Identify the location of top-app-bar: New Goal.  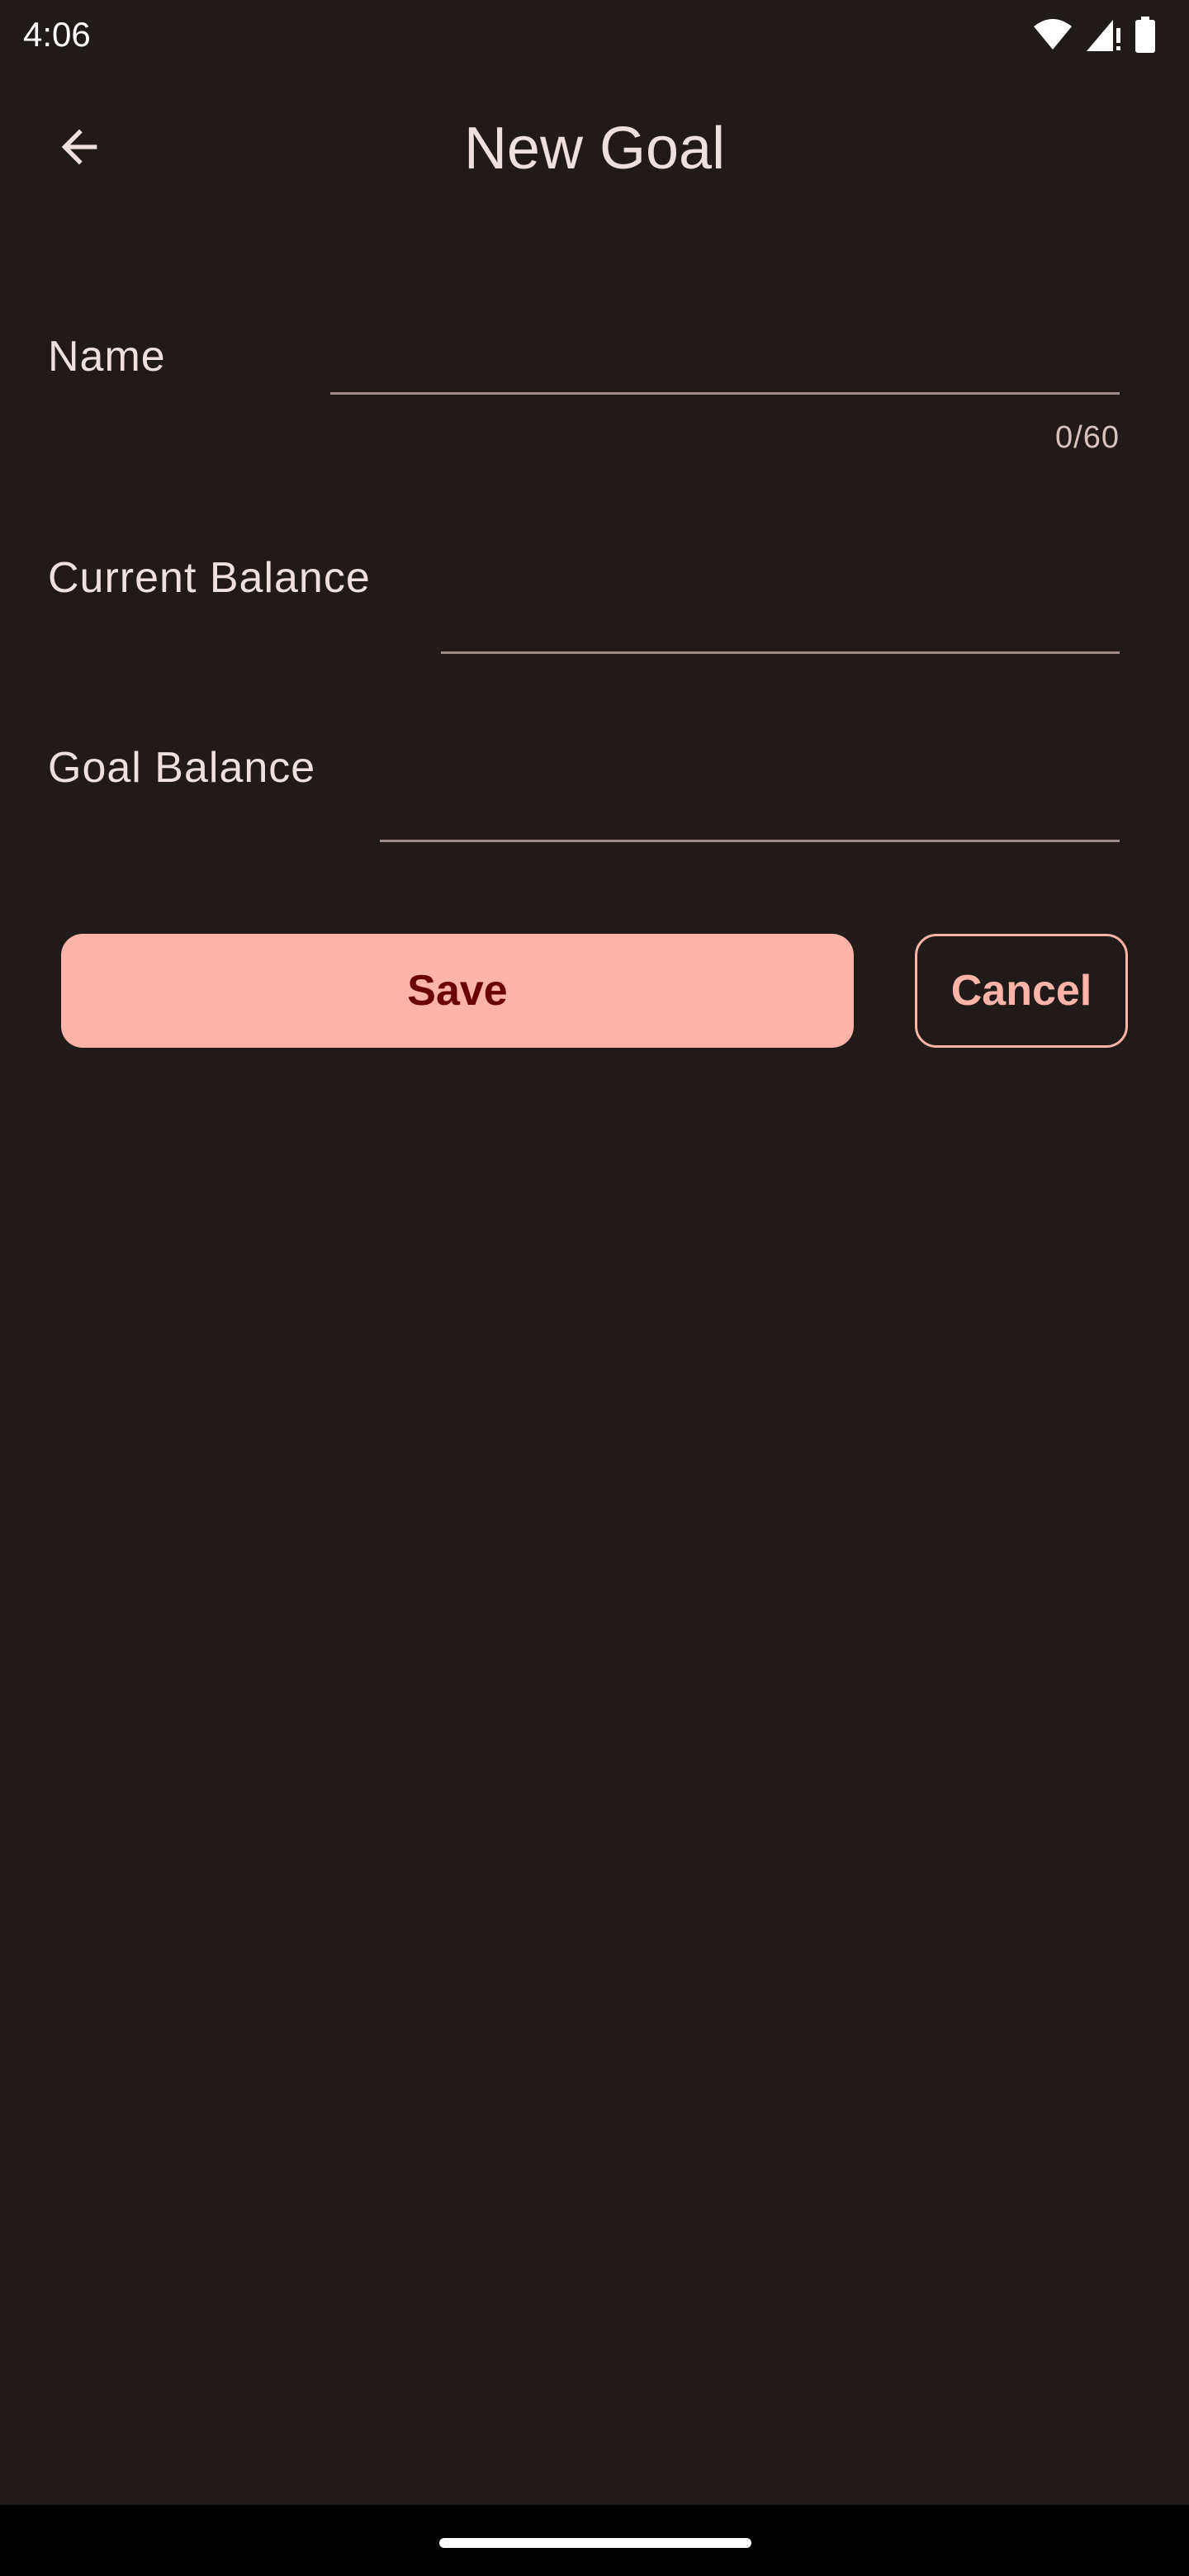
(594, 149).